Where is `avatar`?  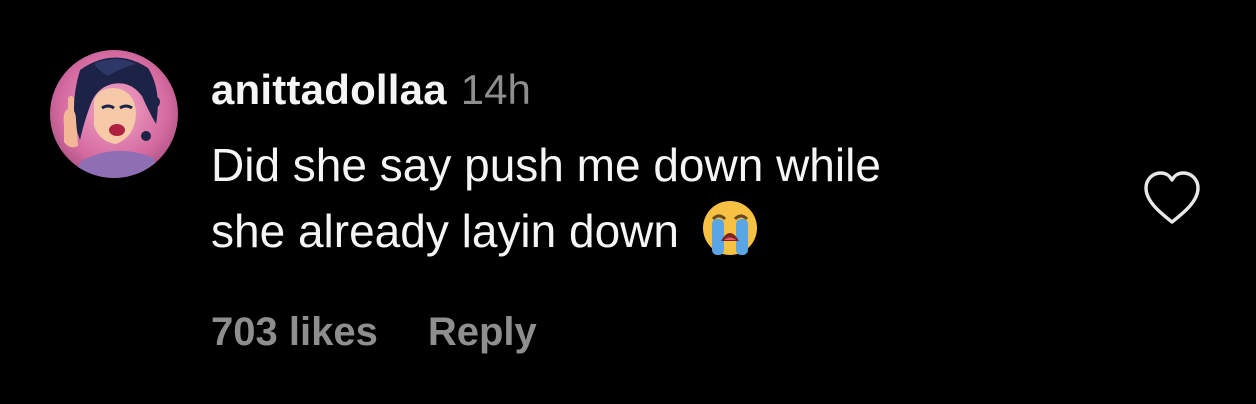 avatar is located at coordinates (114, 114).